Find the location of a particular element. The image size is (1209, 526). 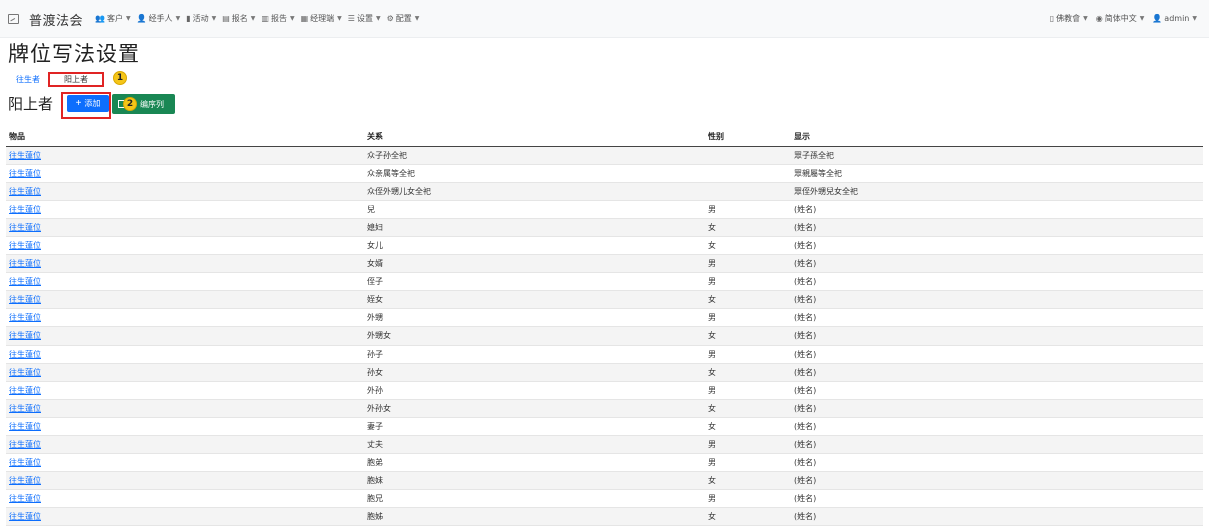

cell-relation: 女儿 is located at coordinates (534, 246).